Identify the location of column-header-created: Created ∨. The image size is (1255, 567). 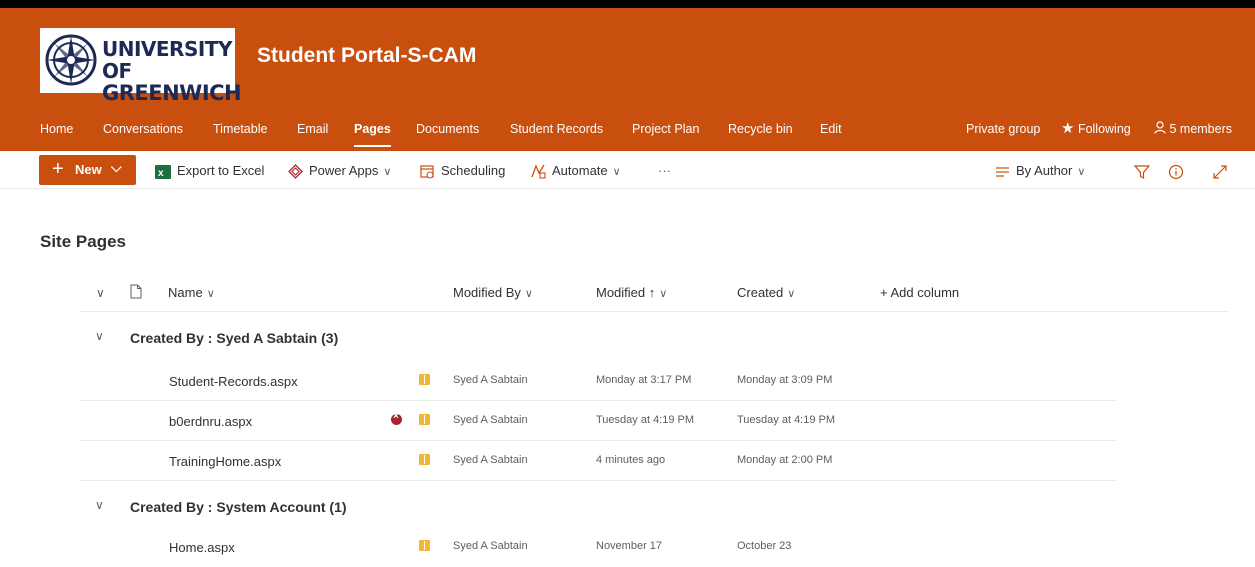
(766, 293).